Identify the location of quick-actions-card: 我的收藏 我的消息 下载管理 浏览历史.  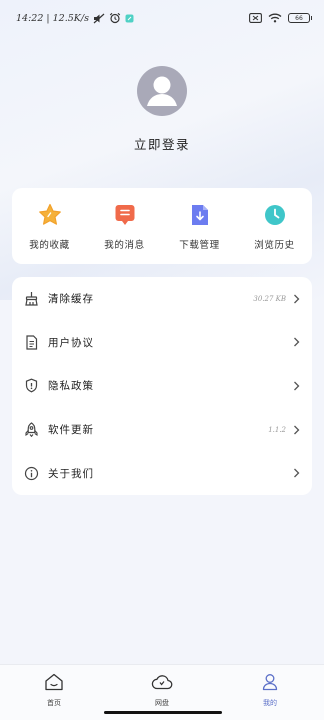
(162, 226).